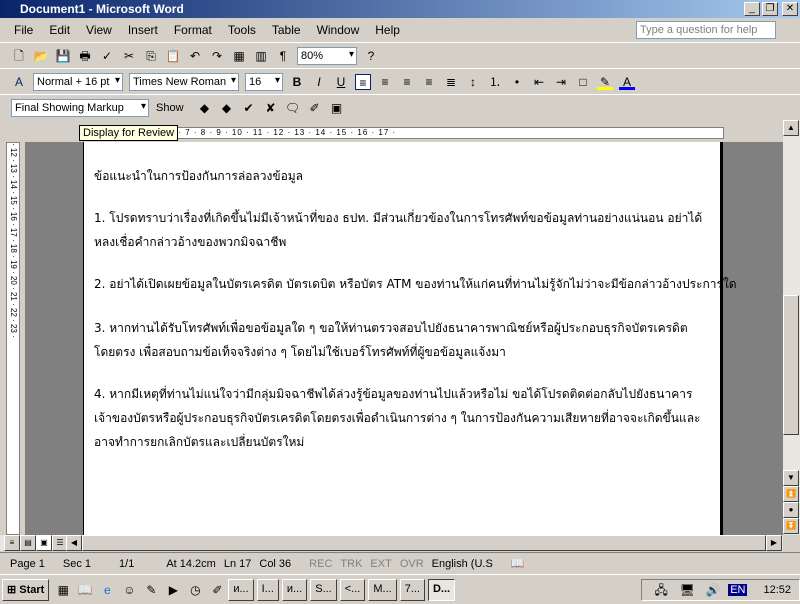  I want to click on paint-icon: ✐, so click(217, 590).